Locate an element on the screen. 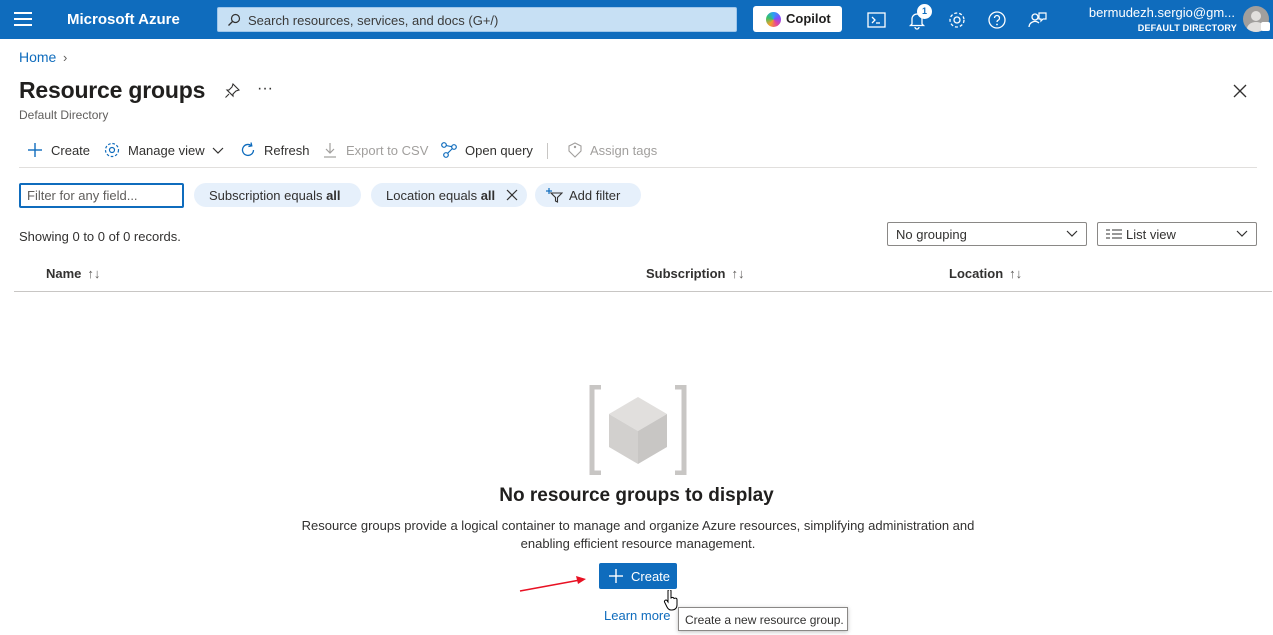  grouping-dropdown: No grouping is located at coordinates (987, 234).